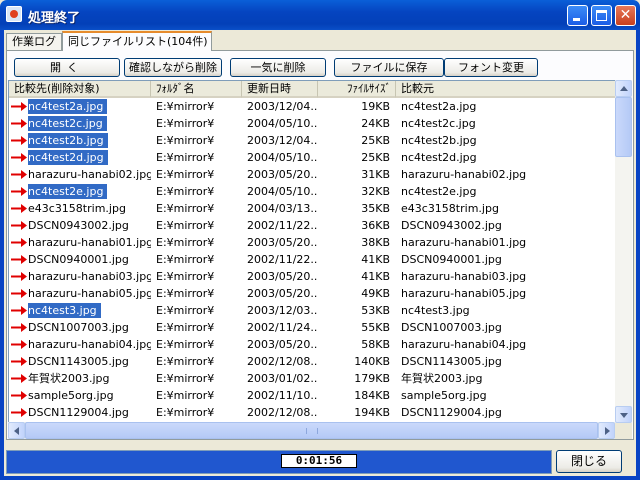 Image resolution: width=640 pixels, height=480 pixels. I want to click on source-cell: nc4test3.jpg, so click(435, 310).